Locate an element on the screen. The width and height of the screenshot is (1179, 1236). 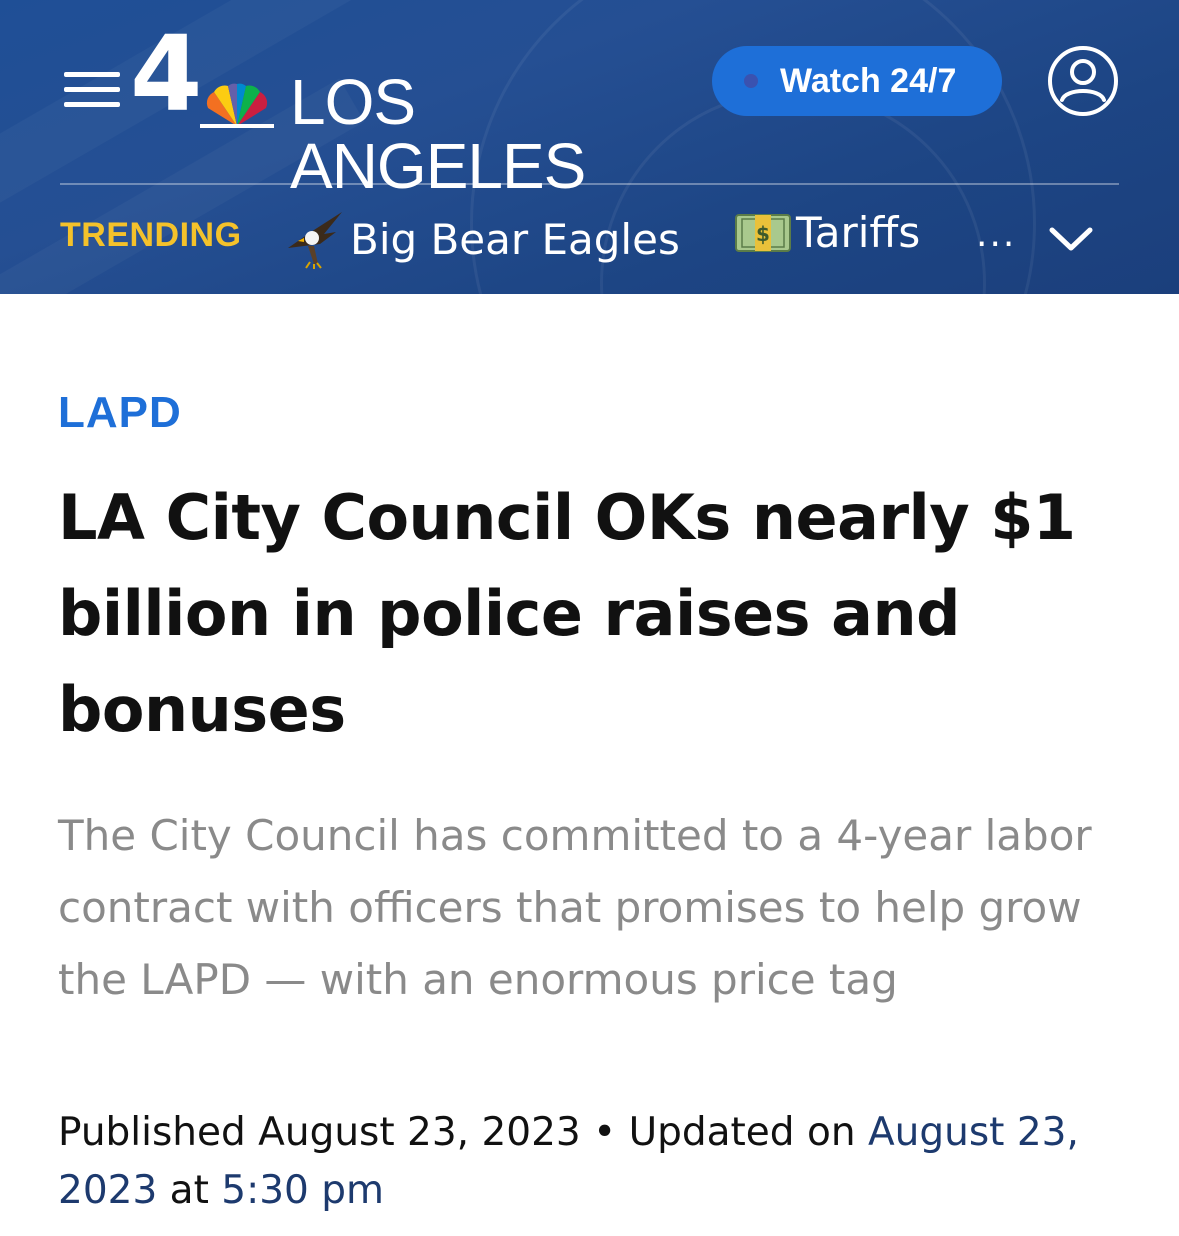
nbc4-los-angeles-logo: 4 LOS ANGELES is located at coordinates (420, 110).